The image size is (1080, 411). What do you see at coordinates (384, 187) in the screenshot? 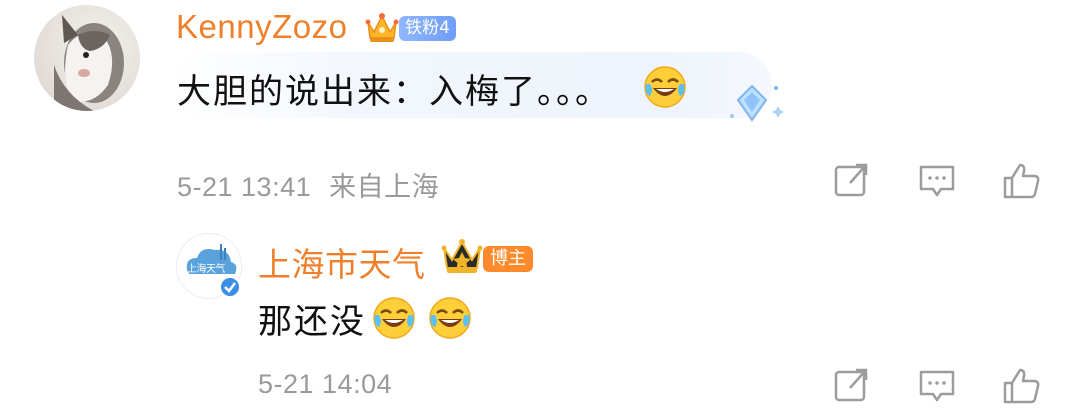
I see `location: 来自上海` at bounding box center [384, 187].